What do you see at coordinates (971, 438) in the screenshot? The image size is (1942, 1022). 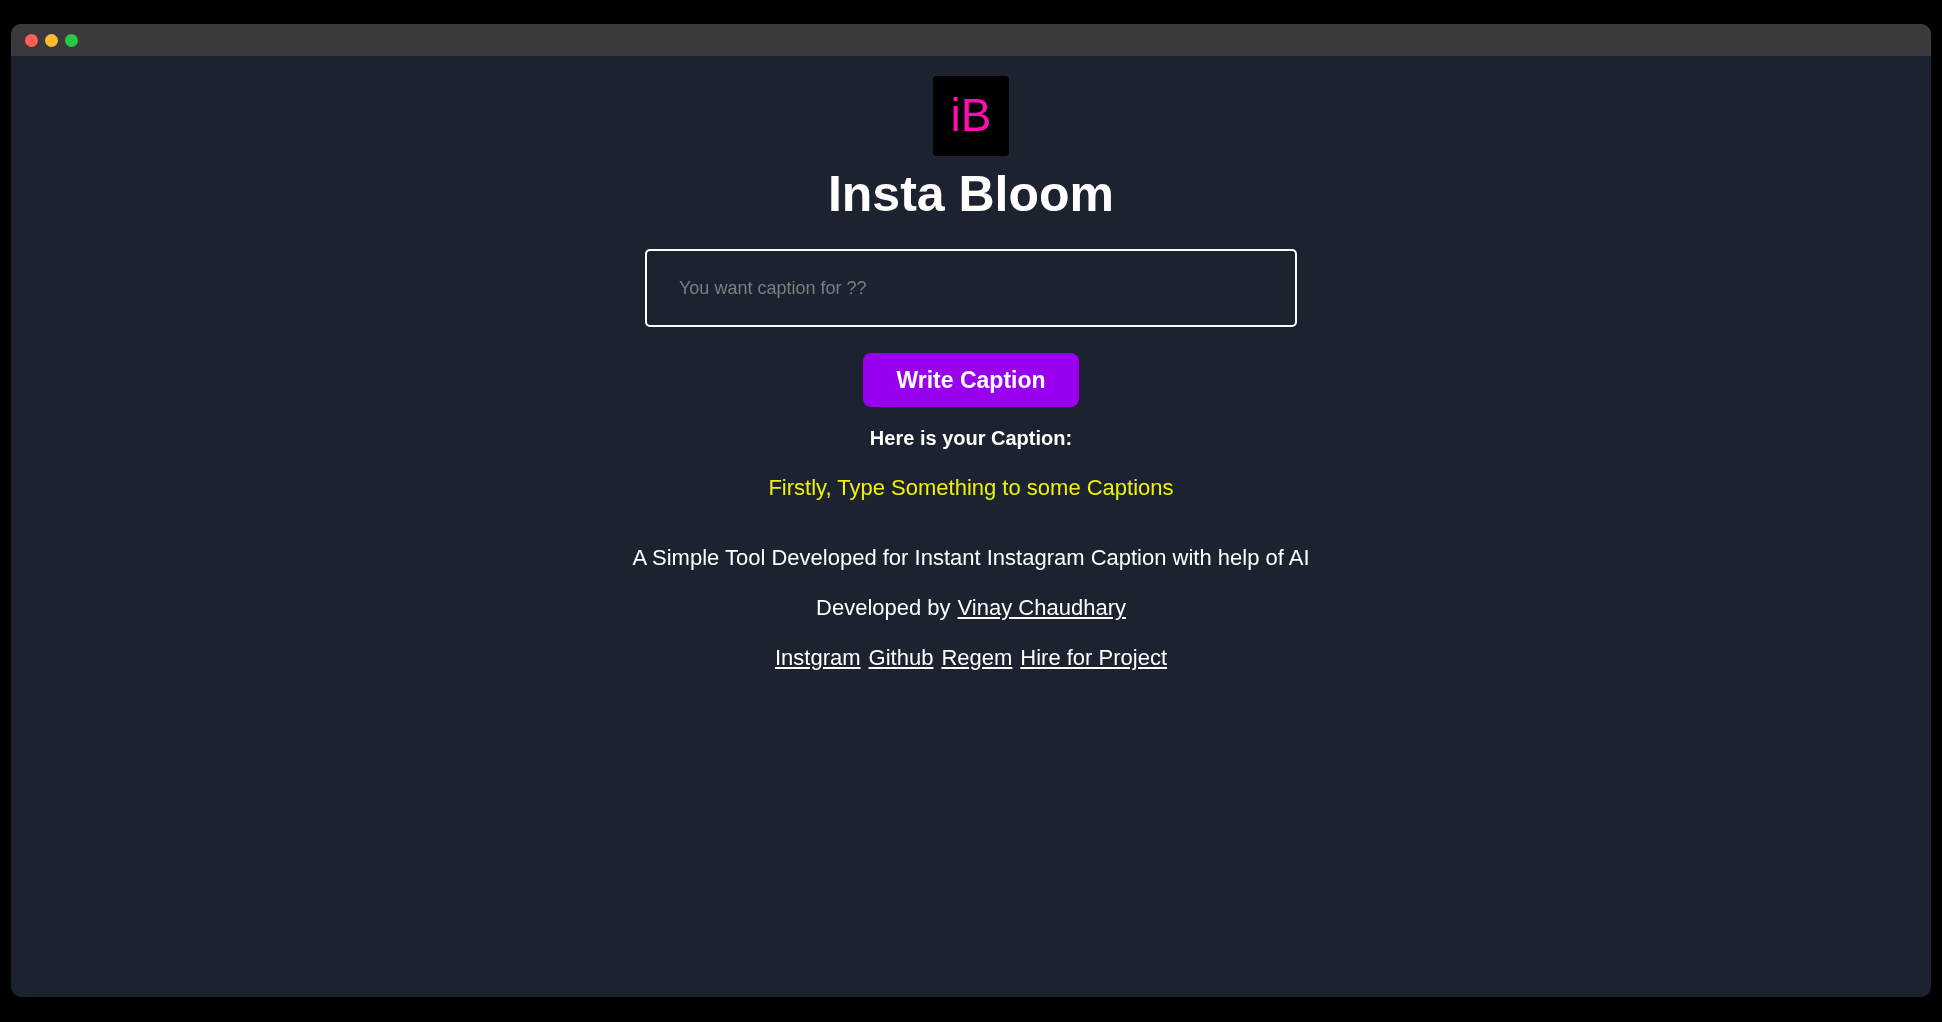 I see `caption-heading: Here is your Caption:` at bounding box center [971, 438].